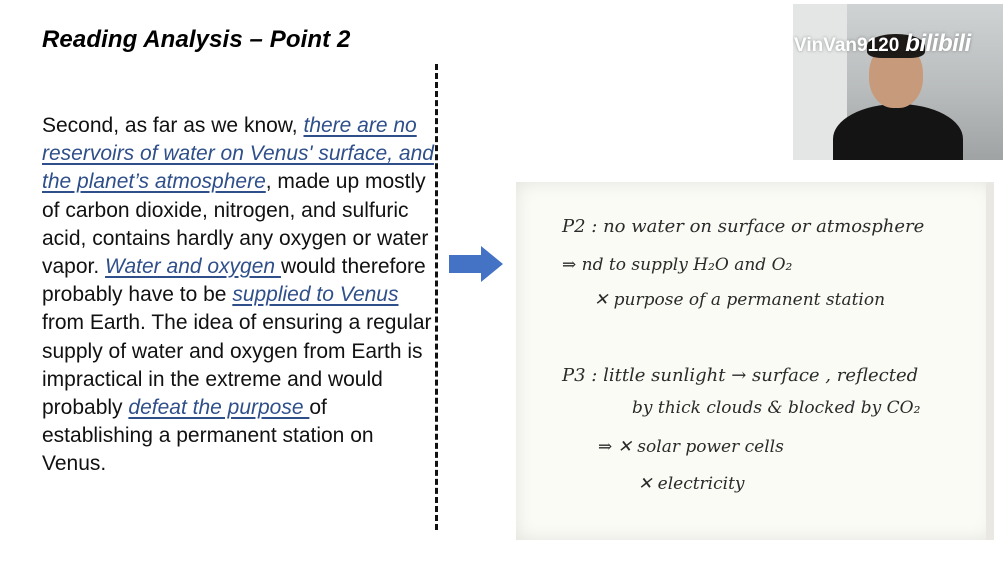  What do you see at coordinates (677, 265) in the screenshot?
I see `note-line: ⇒ nd to supply H₂O and O₂` at bounding box center [677, 265].